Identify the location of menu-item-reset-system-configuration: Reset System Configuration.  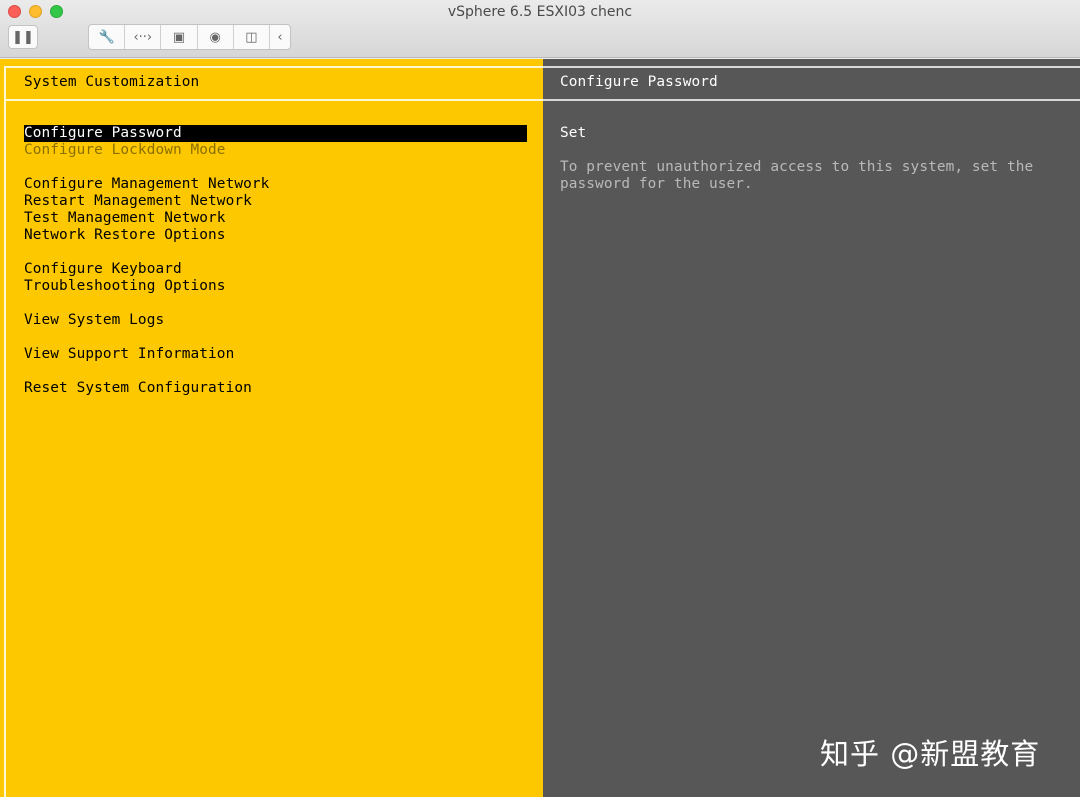
(138, 388).